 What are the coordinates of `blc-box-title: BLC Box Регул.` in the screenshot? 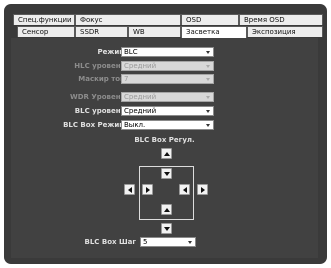 It's located at (164, 140).